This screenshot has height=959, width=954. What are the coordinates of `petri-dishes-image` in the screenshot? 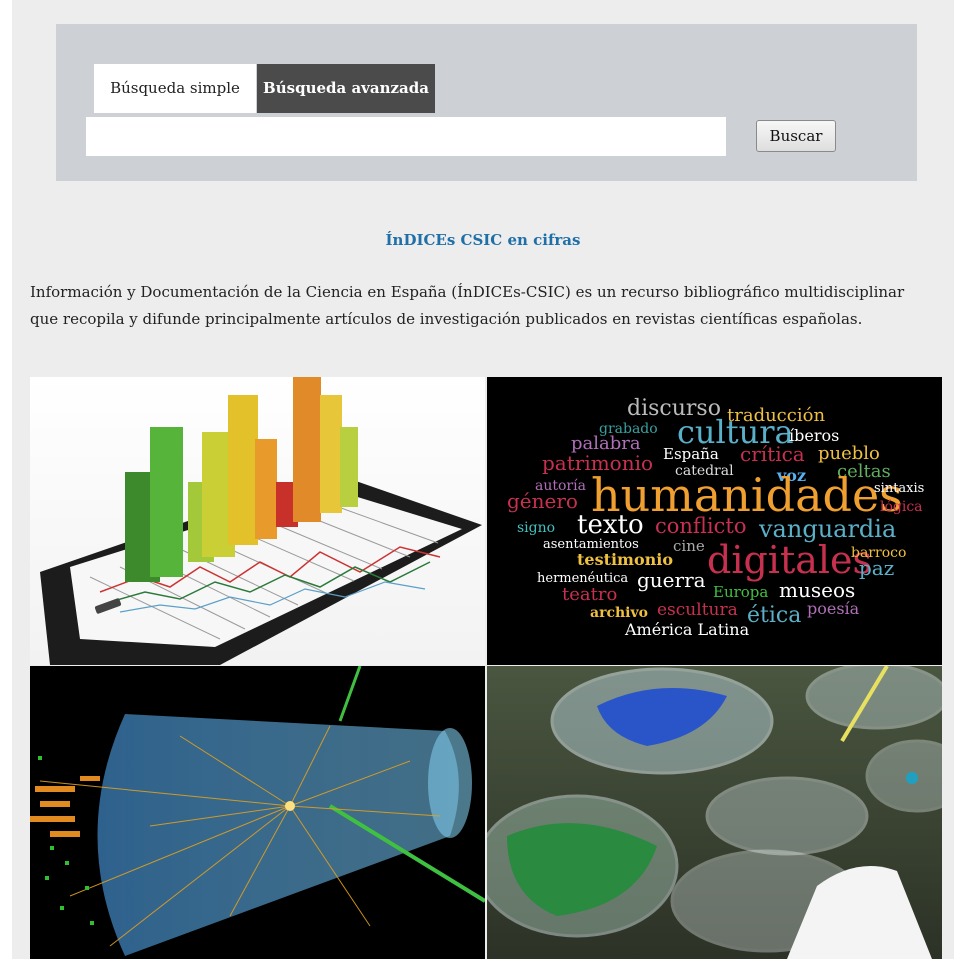 It's located at (714, 812).